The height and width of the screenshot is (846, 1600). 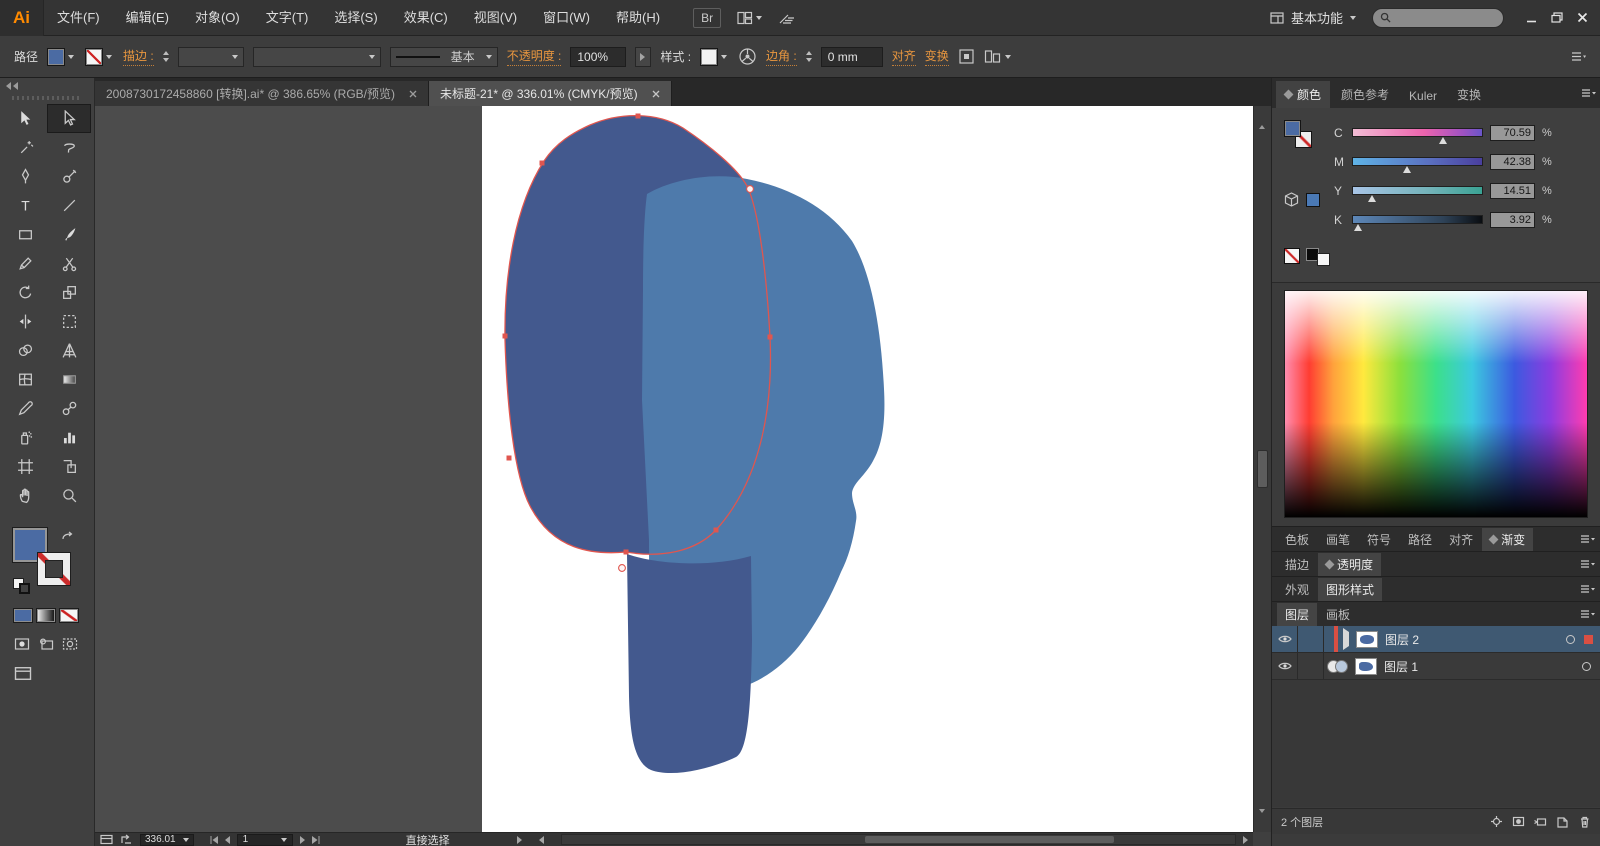 What do you see at coordinates (25, 466) in the screenshot?
I see `artboard-tool` at bounding box center [25, 466].